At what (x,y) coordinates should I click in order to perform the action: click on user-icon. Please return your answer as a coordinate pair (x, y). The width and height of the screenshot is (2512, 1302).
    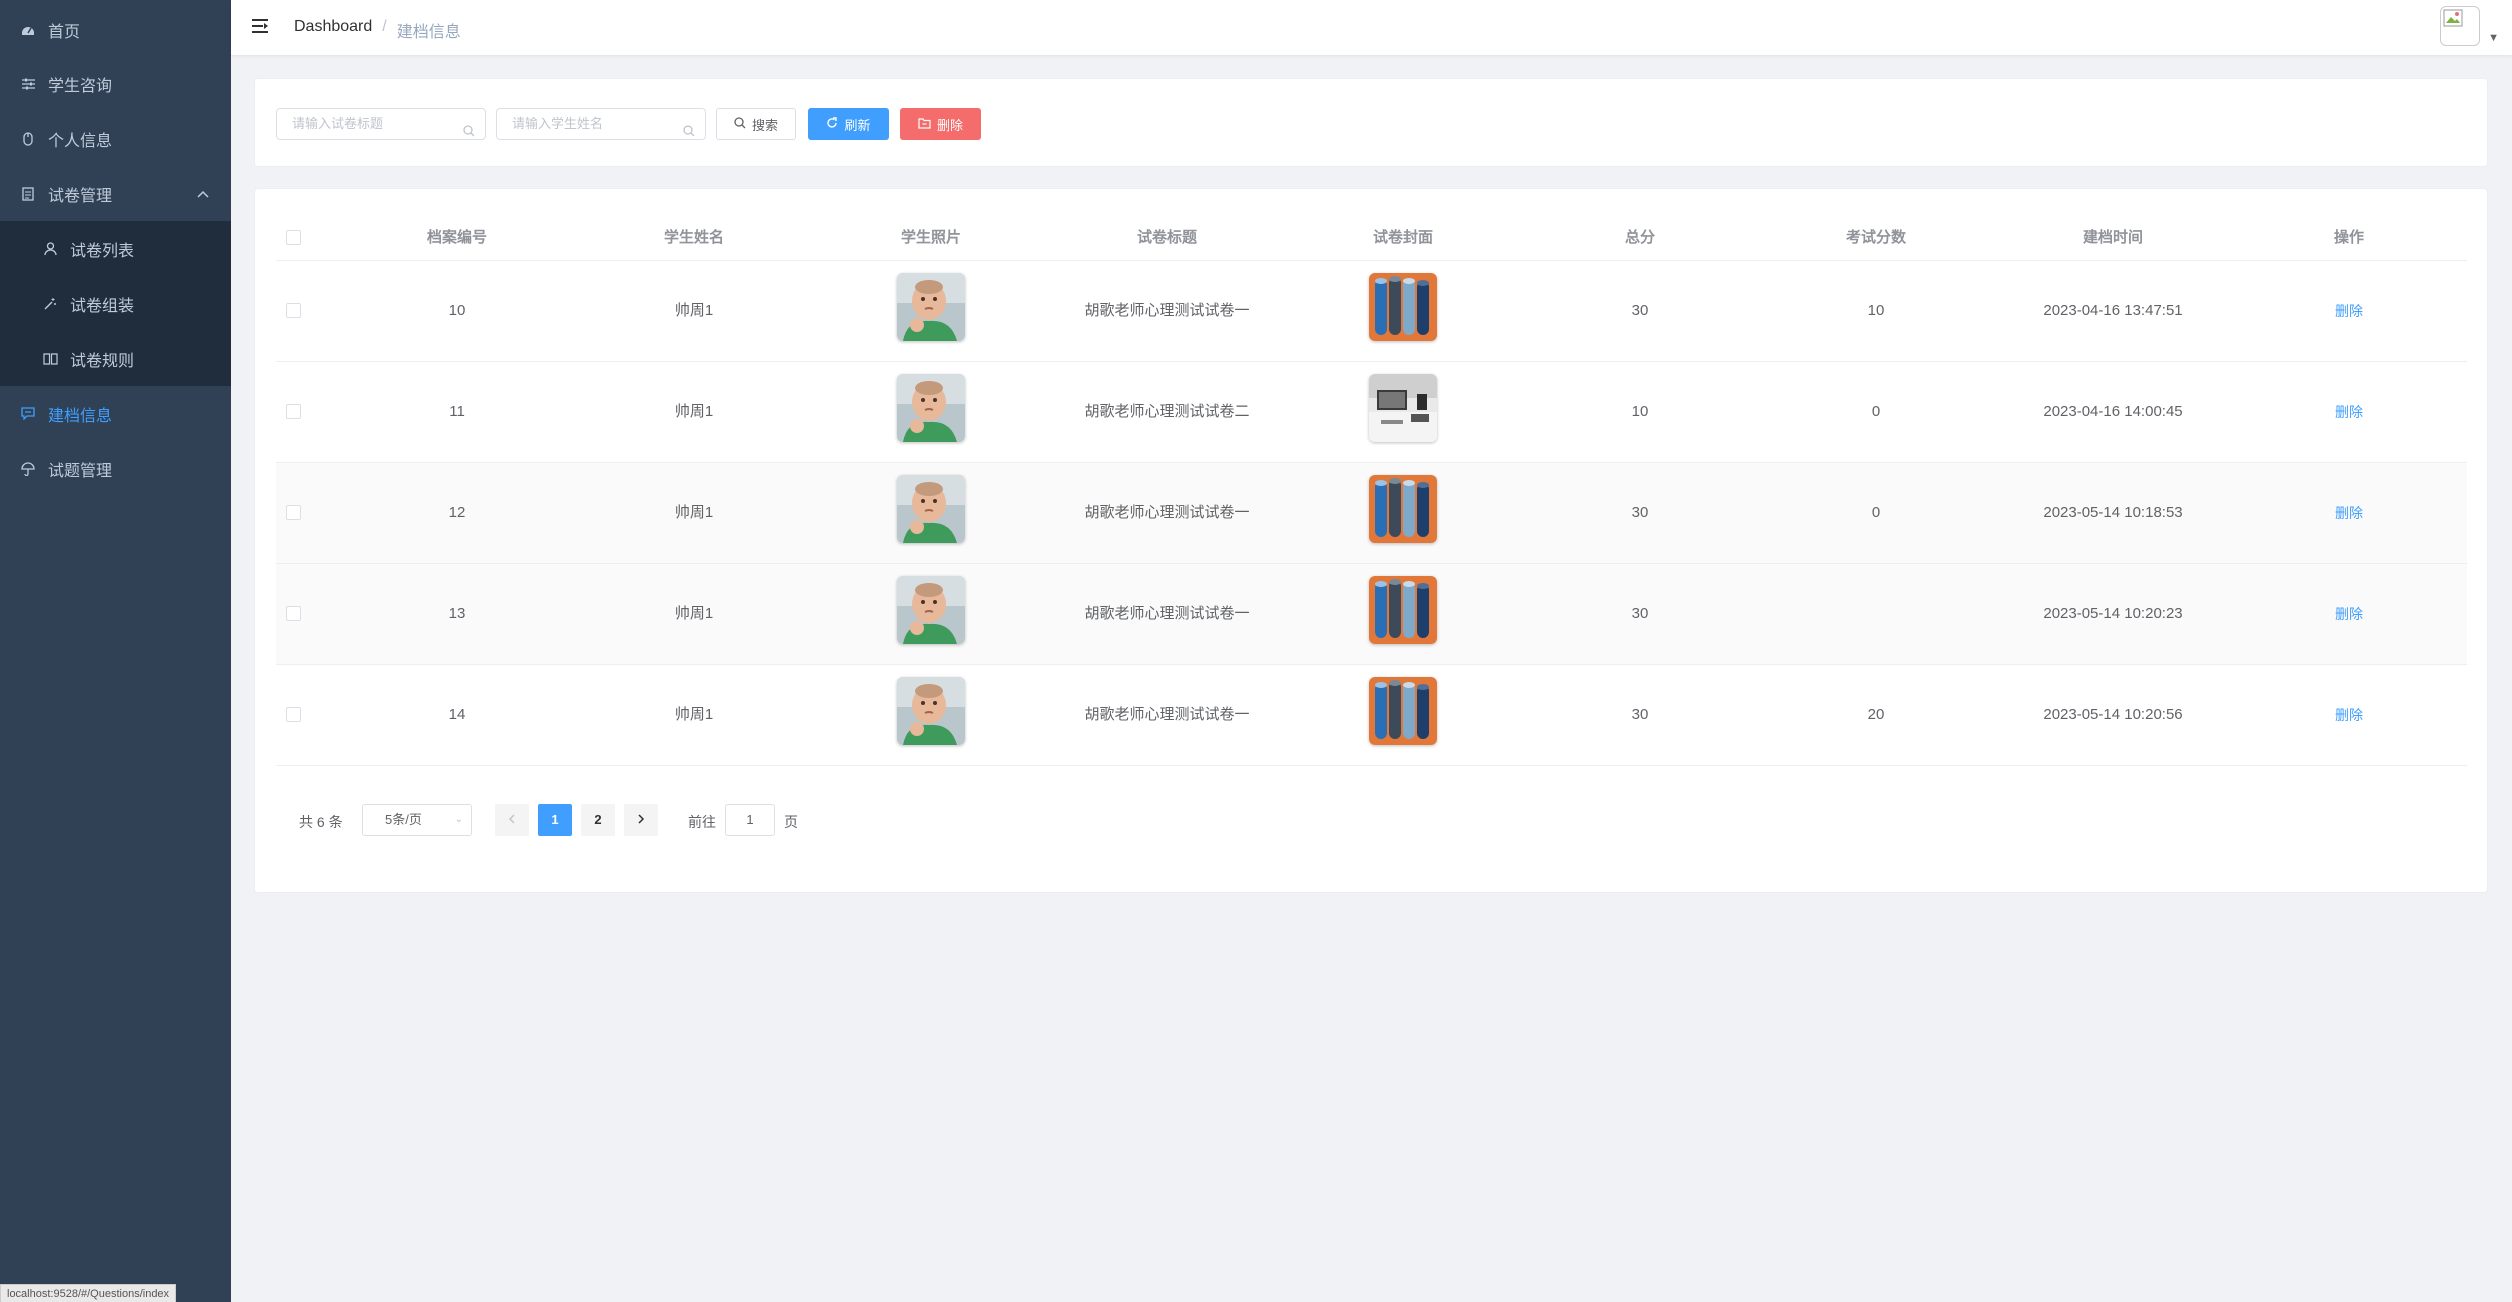
    Looking at the image, I should click on (50, 249).